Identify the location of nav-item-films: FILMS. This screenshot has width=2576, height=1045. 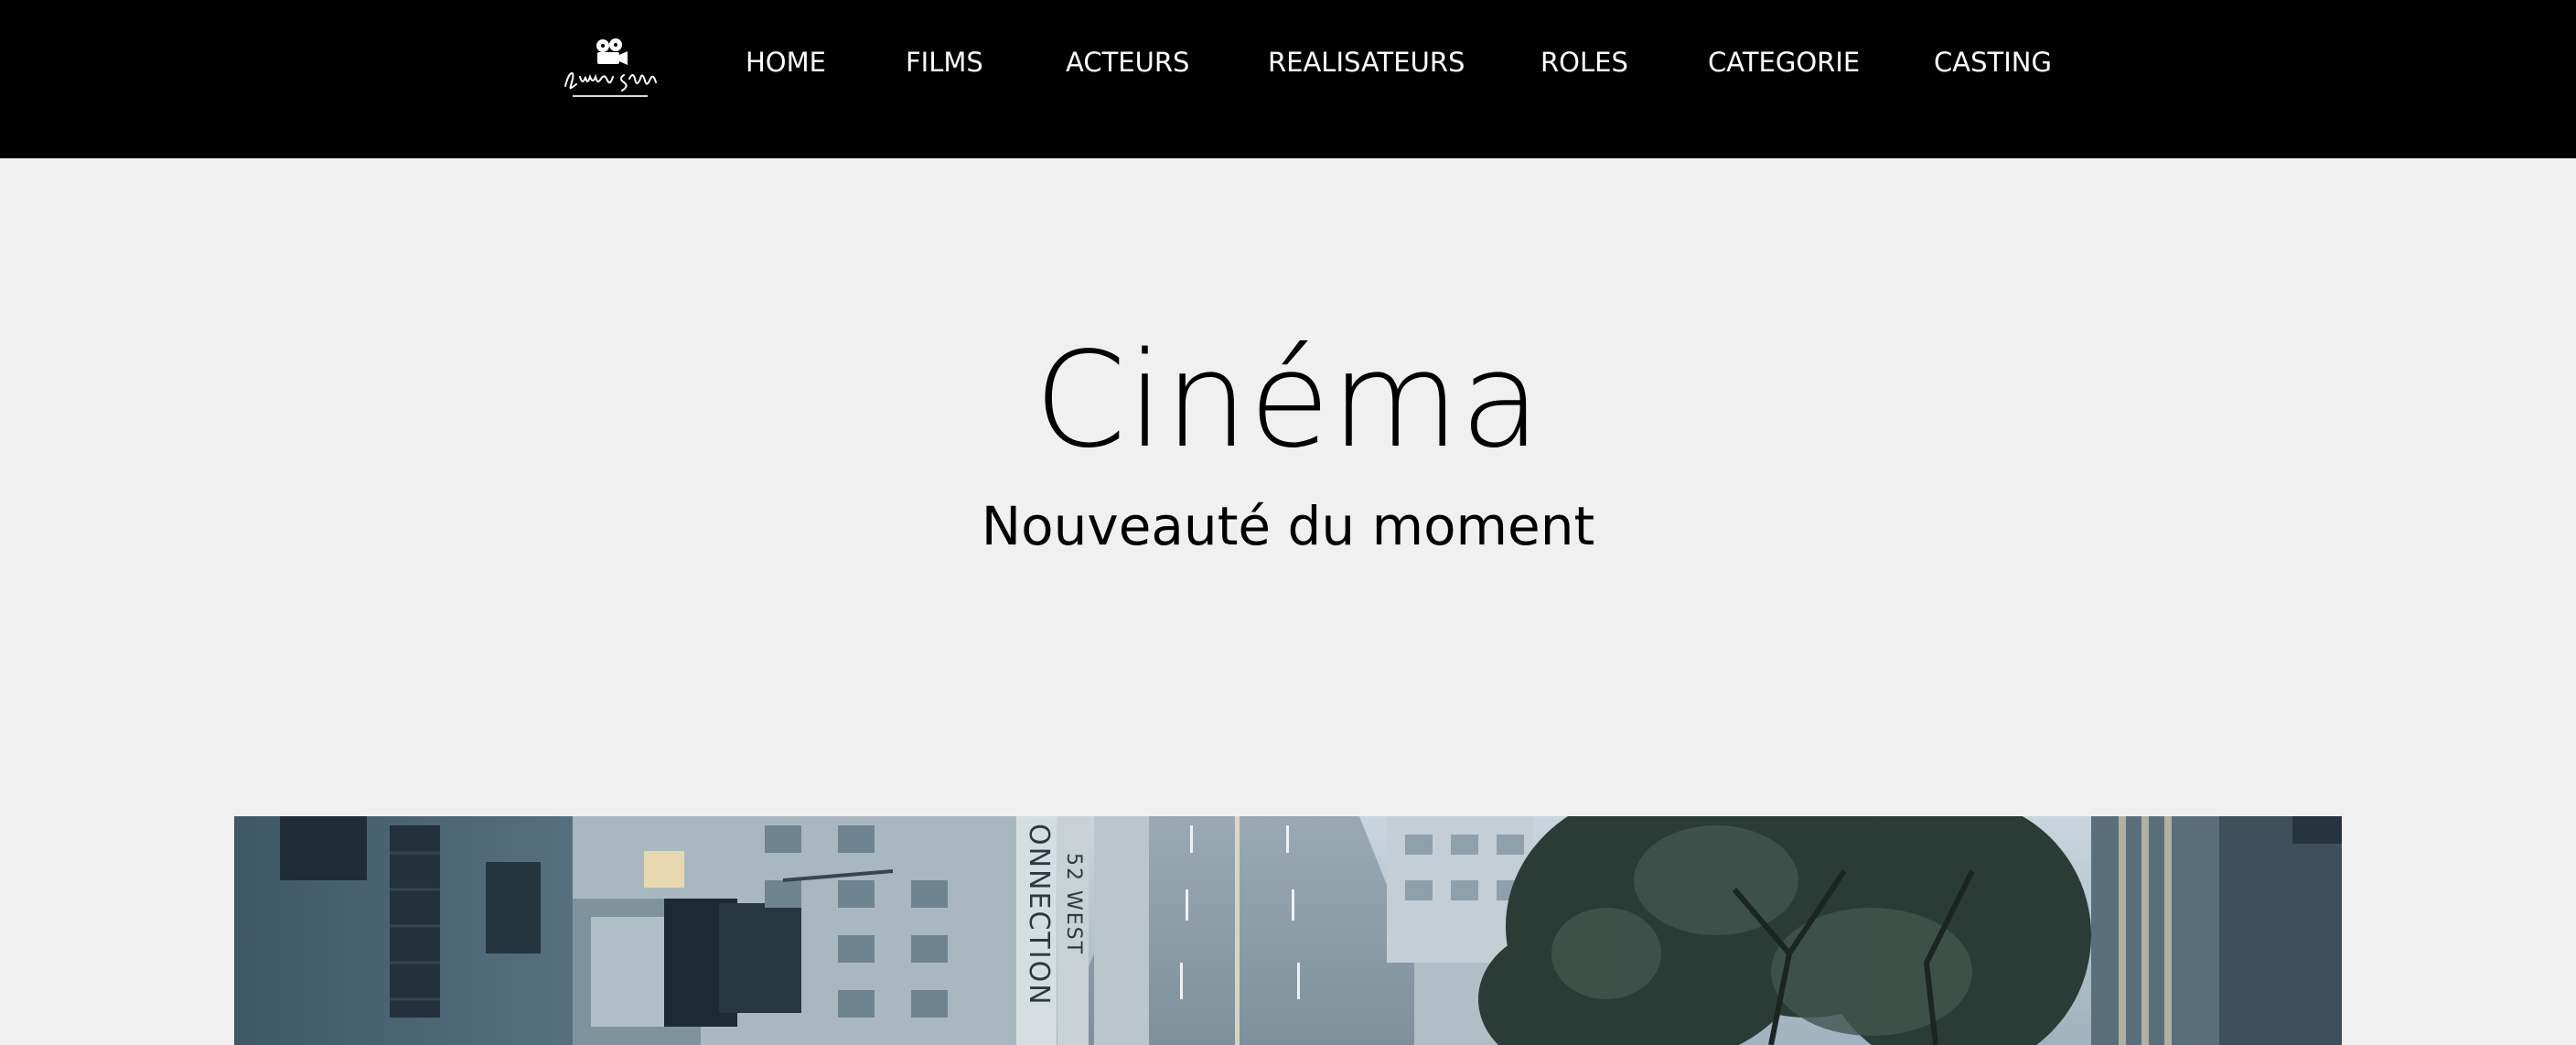
(945, 62).